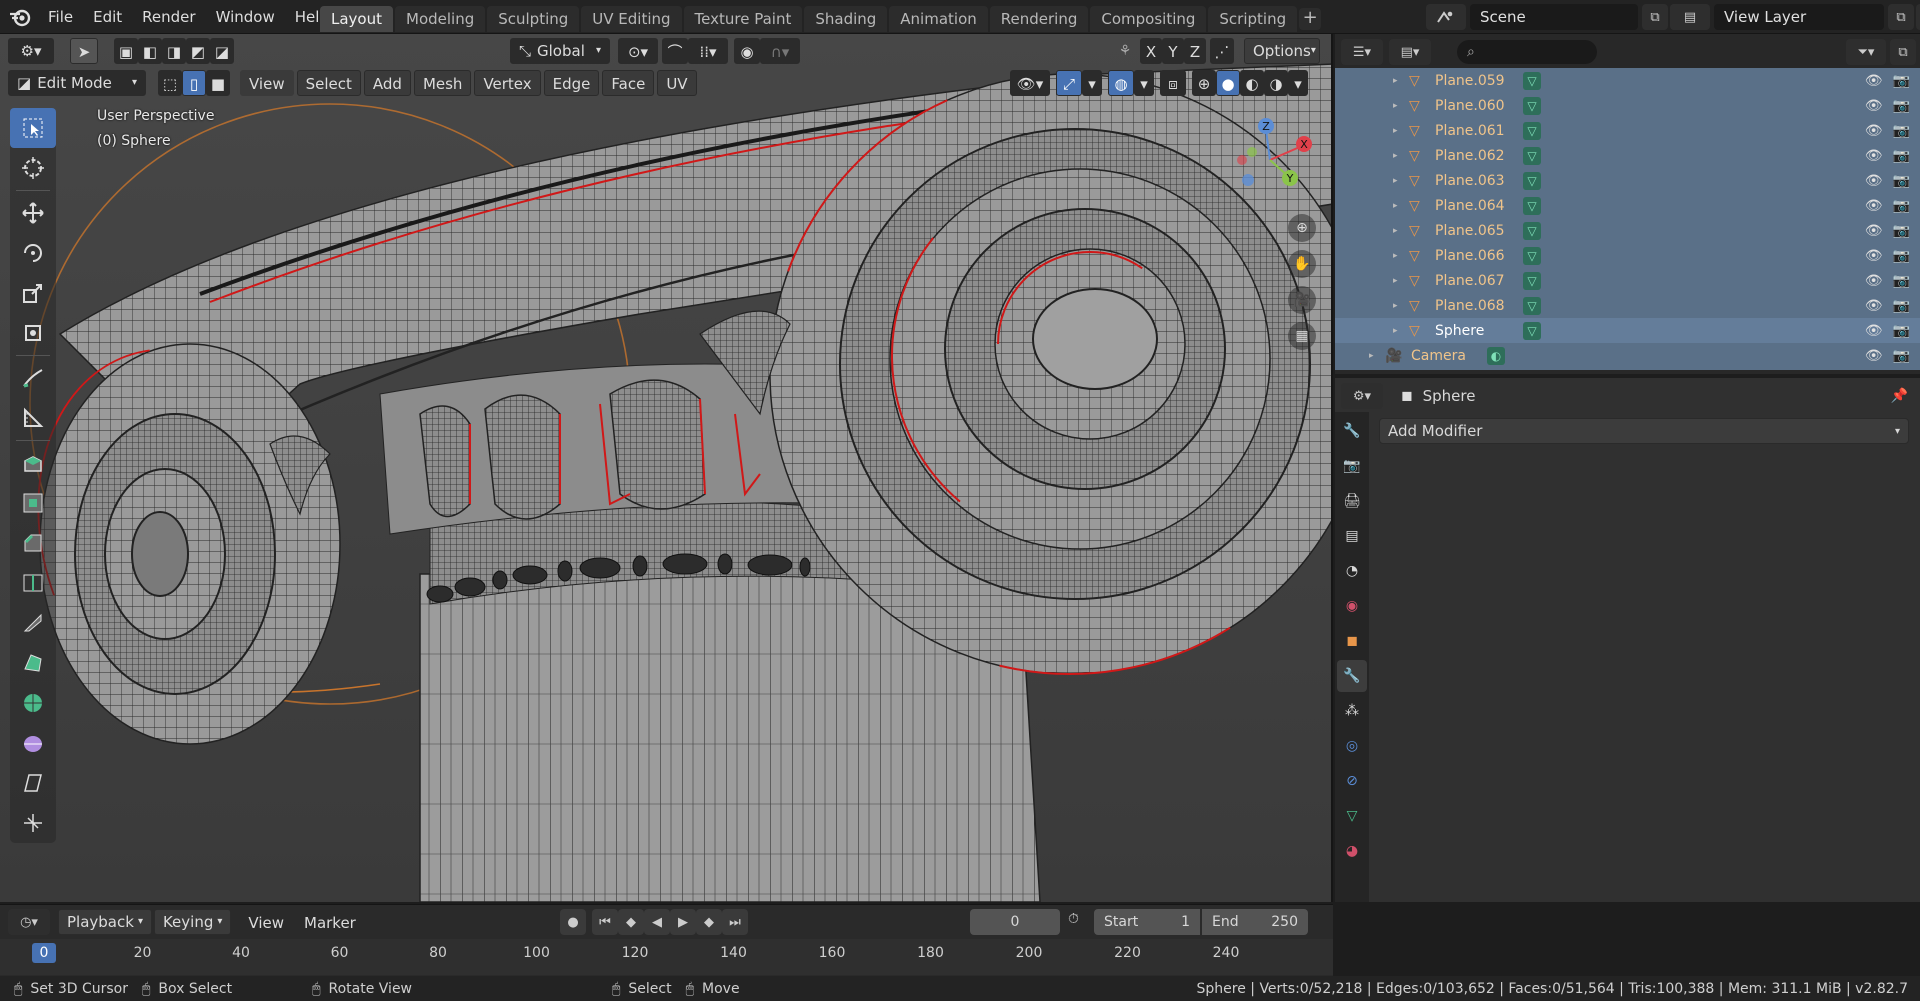 This screenshot has width=1920, height=1001. I want to click on constraints-tab-icon: ⊘, so click(1352, 781).